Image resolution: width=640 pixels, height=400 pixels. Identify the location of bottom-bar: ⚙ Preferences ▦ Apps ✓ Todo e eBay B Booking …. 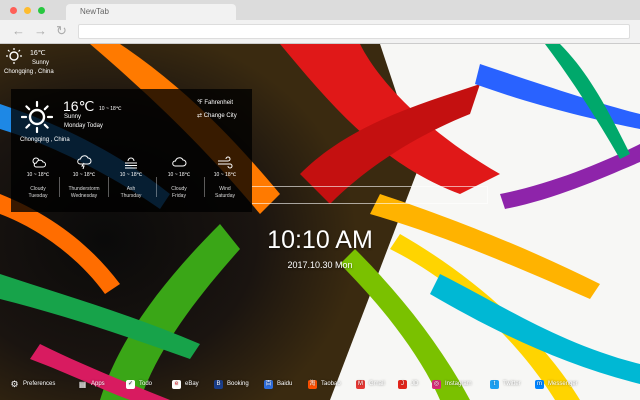
(320, 384).